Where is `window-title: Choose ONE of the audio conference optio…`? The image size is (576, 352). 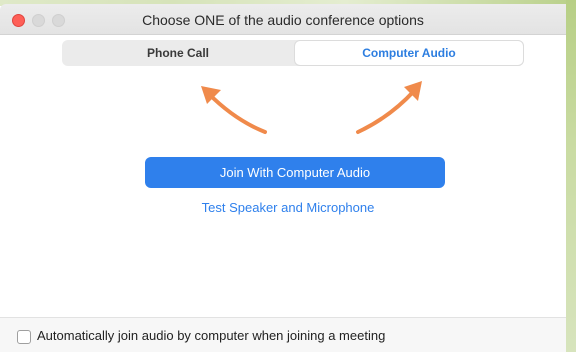 window-title: Choose ONE of the audio conference optio… is located at coordinates (283, 20).